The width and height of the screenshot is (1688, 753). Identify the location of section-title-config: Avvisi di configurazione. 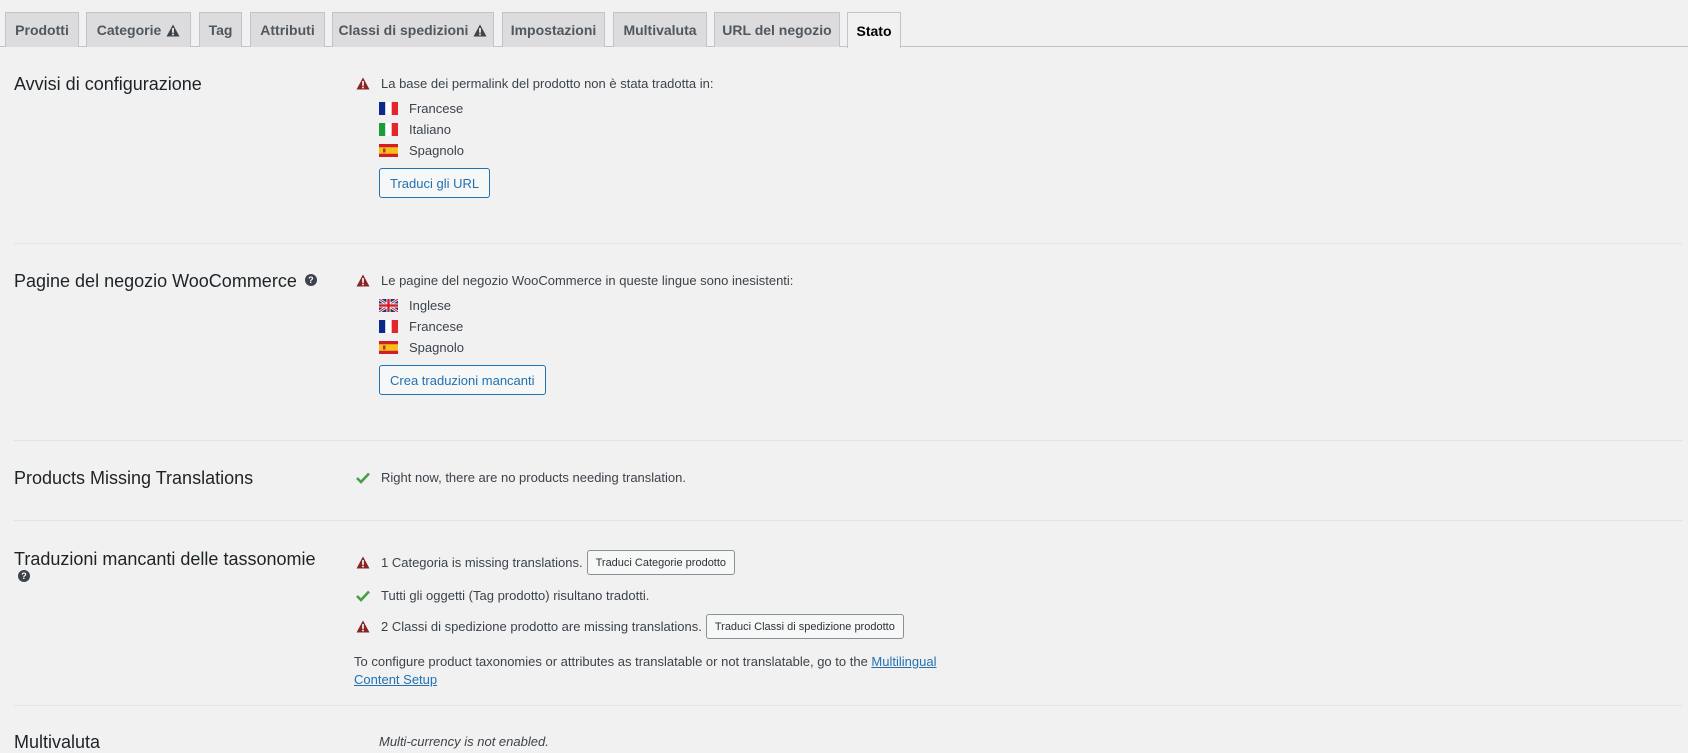
(108, 84).